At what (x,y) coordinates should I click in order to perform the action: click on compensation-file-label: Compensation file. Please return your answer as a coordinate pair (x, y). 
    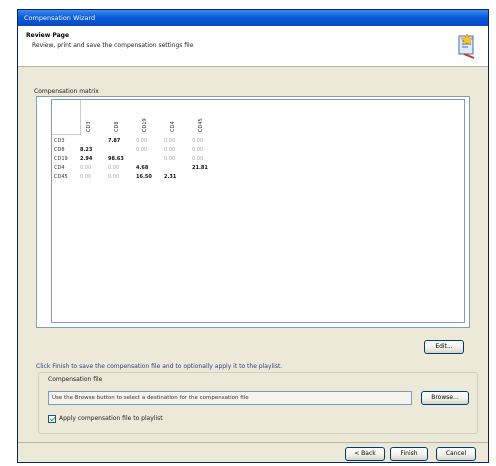
    Looking at the image, I should click on (75, 379).